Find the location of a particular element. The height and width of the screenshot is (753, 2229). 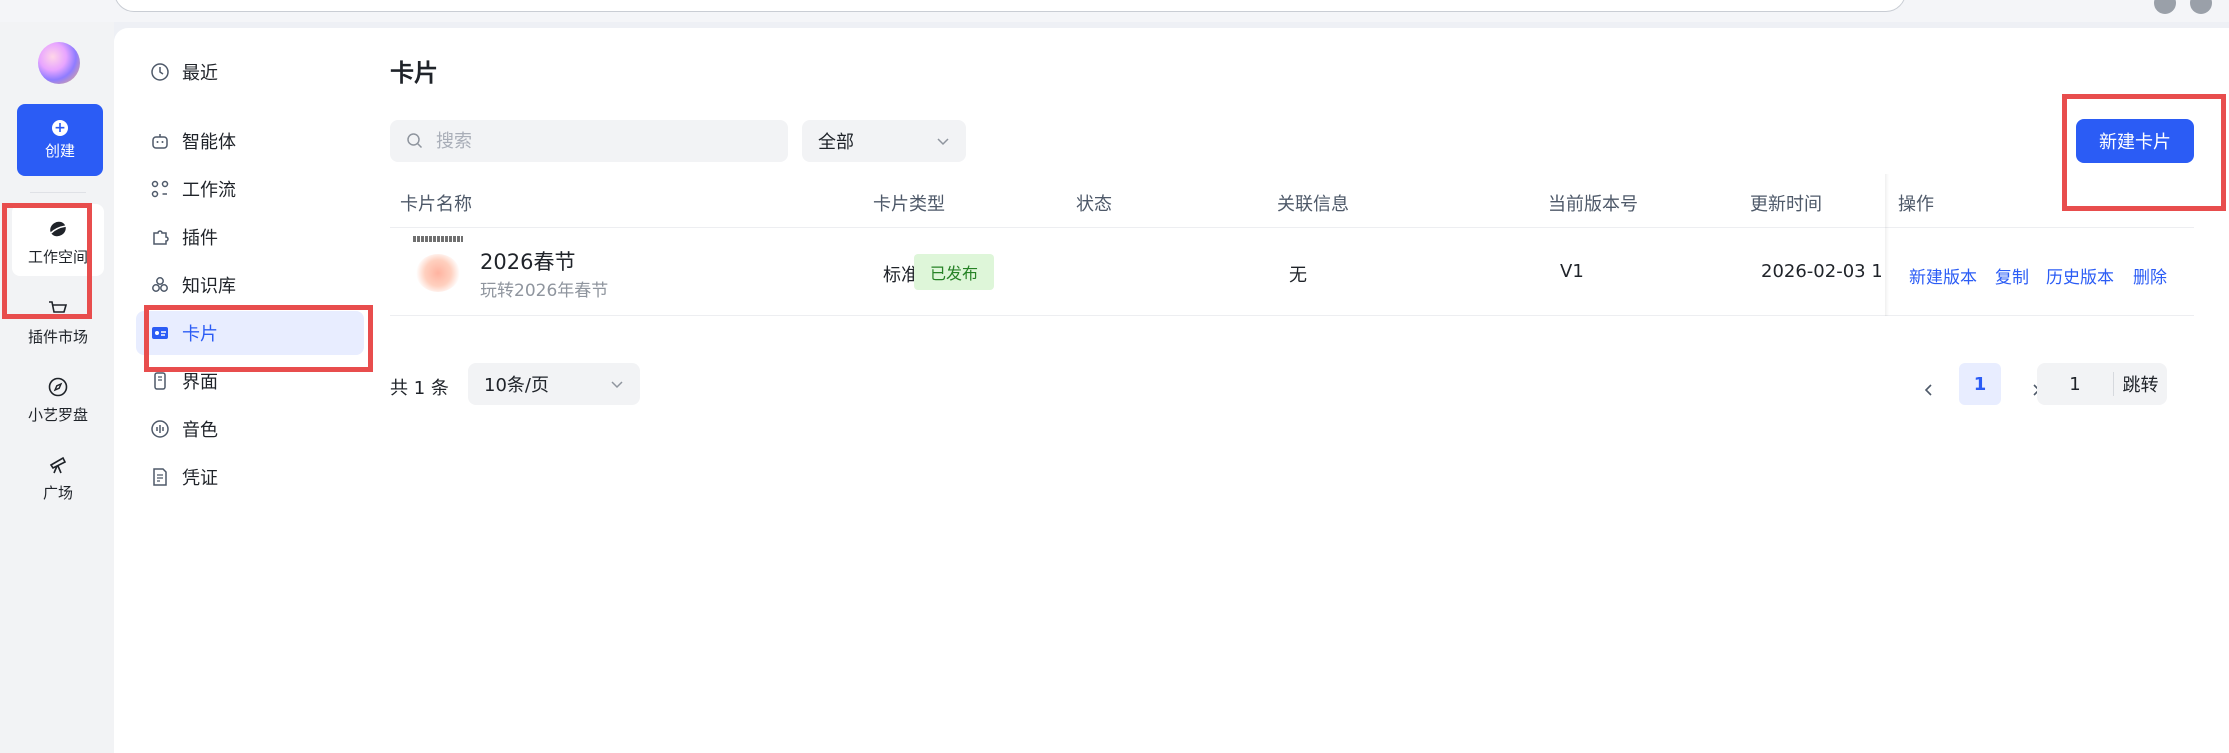

search-input is located at coordinates (596, 141).